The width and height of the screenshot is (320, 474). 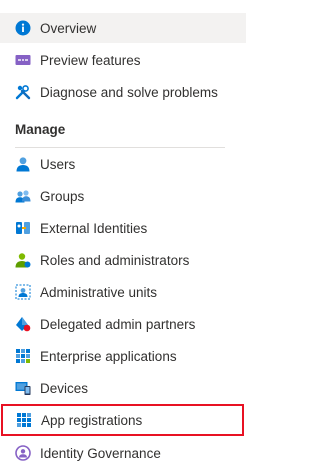 What do you see at coordinates (129, 92) in the screenshot?
I see `nav-item-label: Diagnose and solve problems` at bounding box center [129, 92].